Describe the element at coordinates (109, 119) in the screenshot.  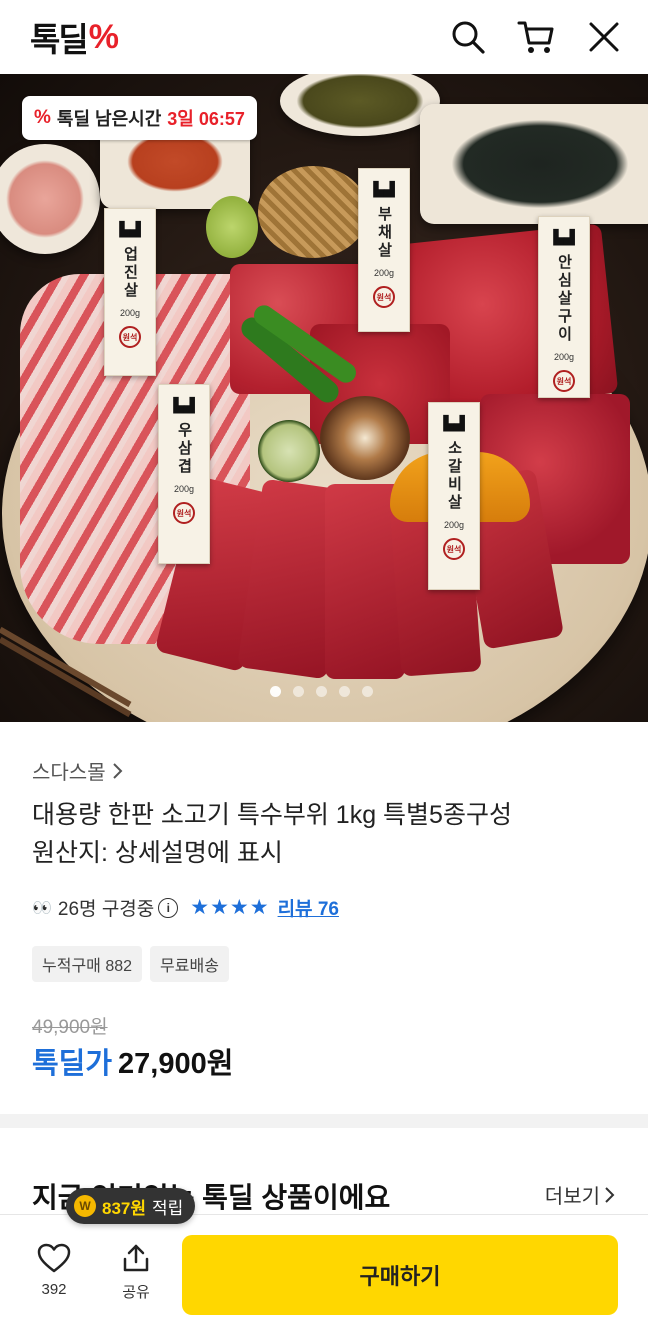
I see `timer-label: 톡딜 남은시간` at that location.